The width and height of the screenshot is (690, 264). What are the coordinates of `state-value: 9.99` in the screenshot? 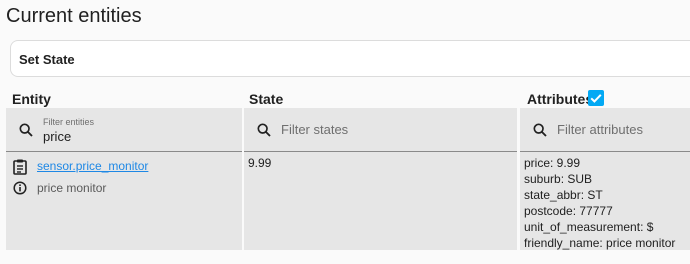 It's located at (260, 163).